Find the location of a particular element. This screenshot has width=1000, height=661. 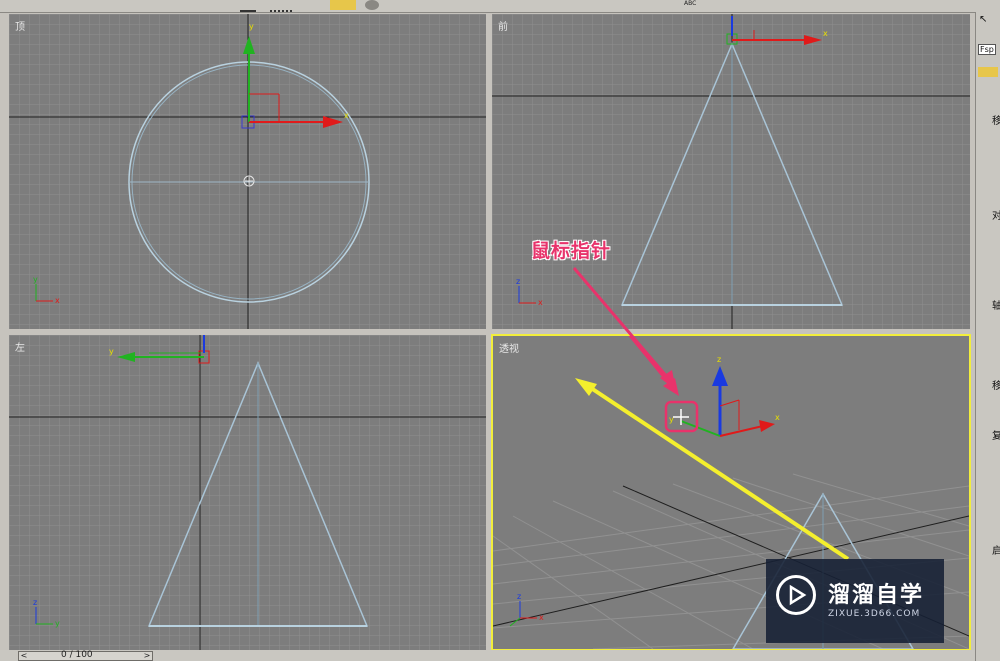

viewport-label-top: 顶 is located at coordinates (20, 25).